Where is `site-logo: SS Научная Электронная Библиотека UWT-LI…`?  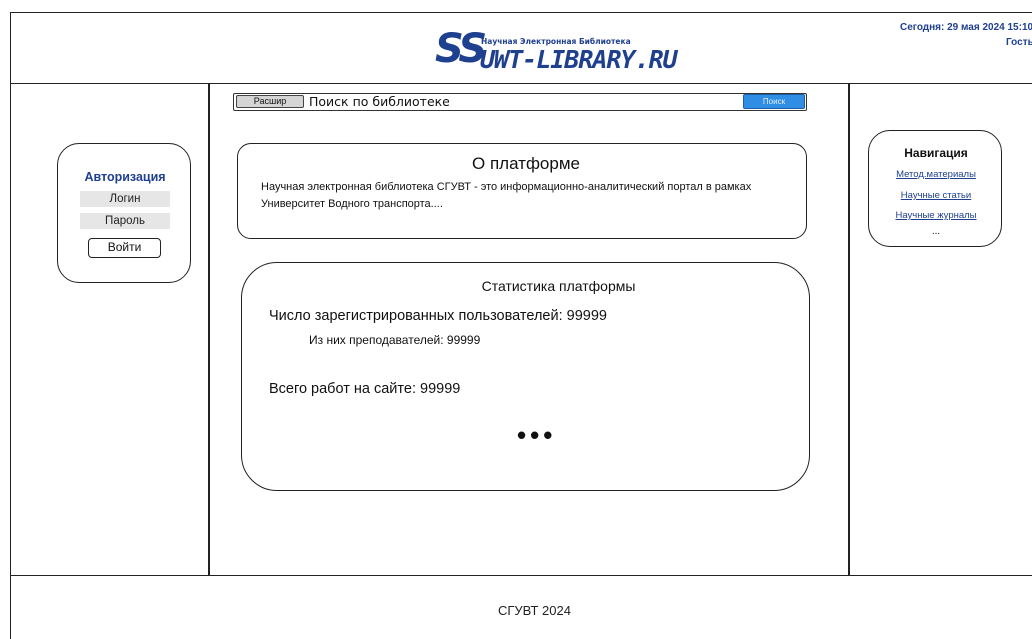 site-logo: SS Научная Электронная Библиотека UWT-LI… is located at coordinates (556, 50).